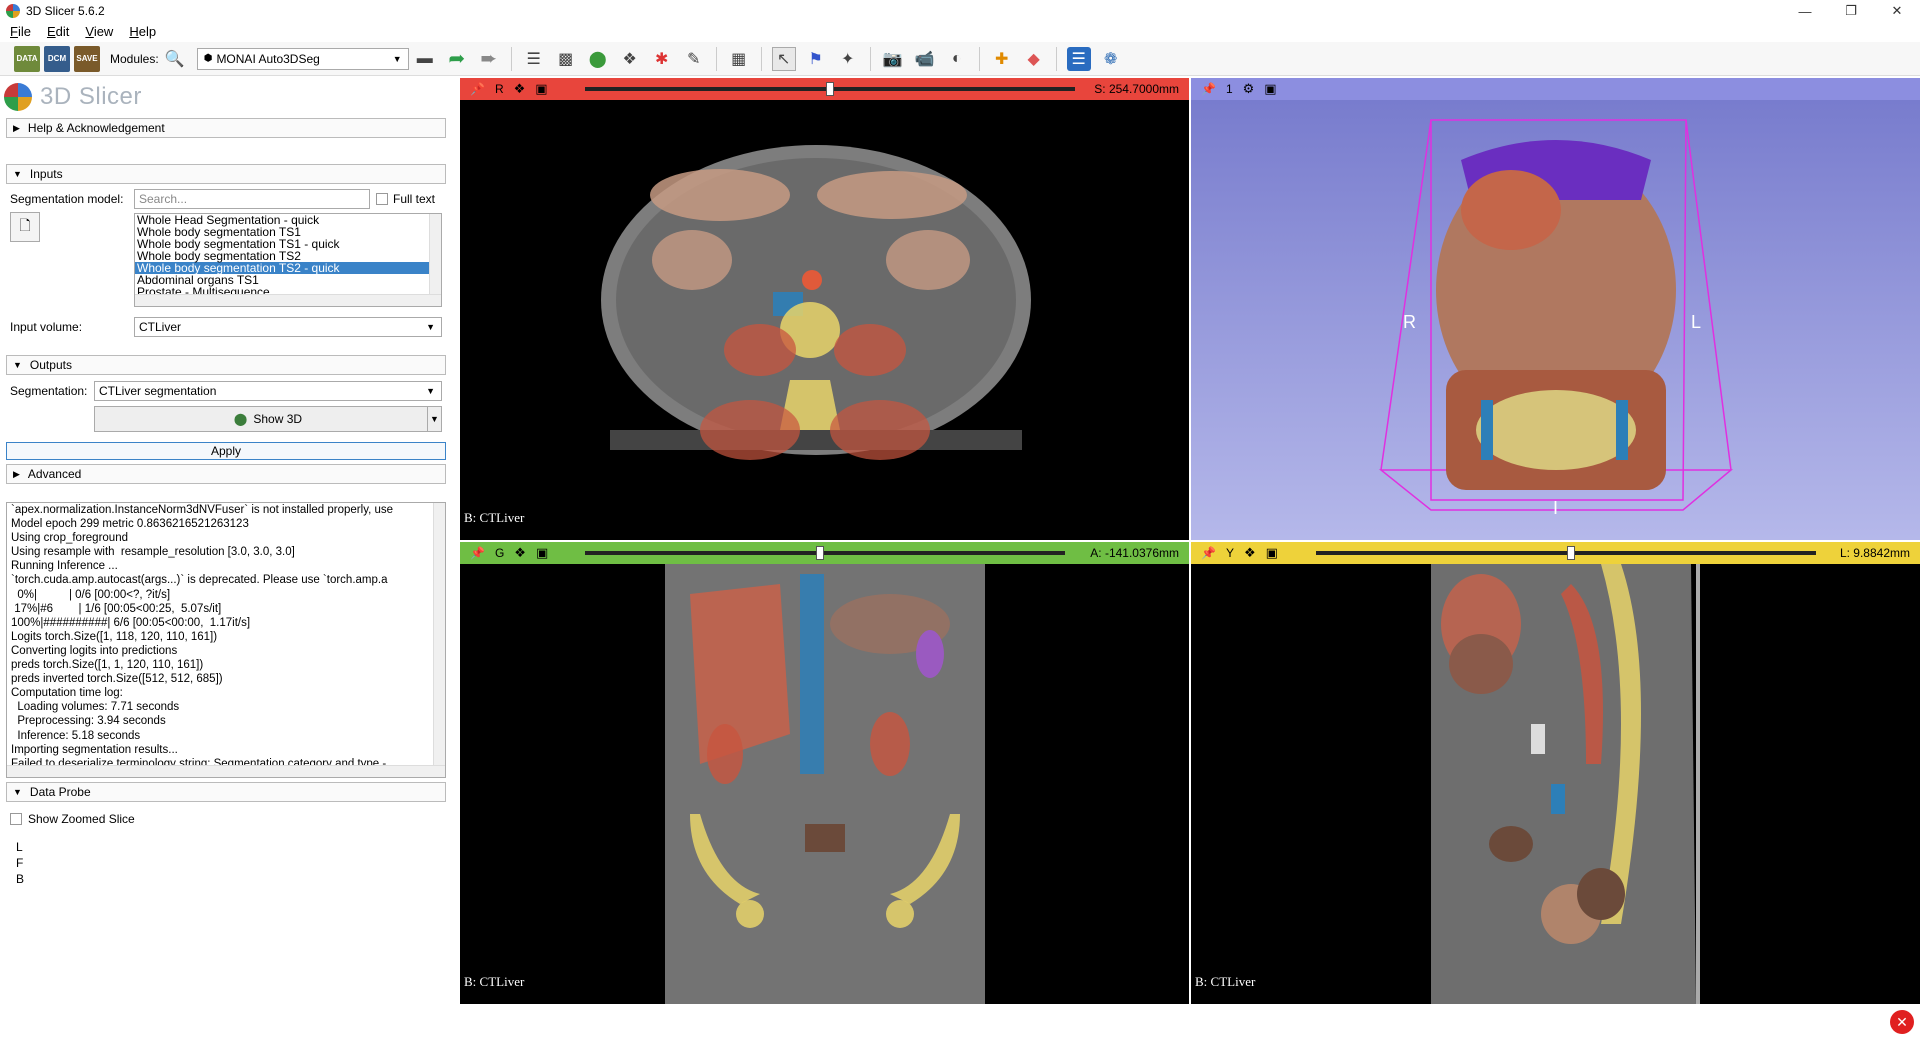 The image size is (1920, 1040). What do you see at coordinates (489, 59) in the screenshot?
I see `forward-arrow-icon: ➨` at bounding box center [489, 59].